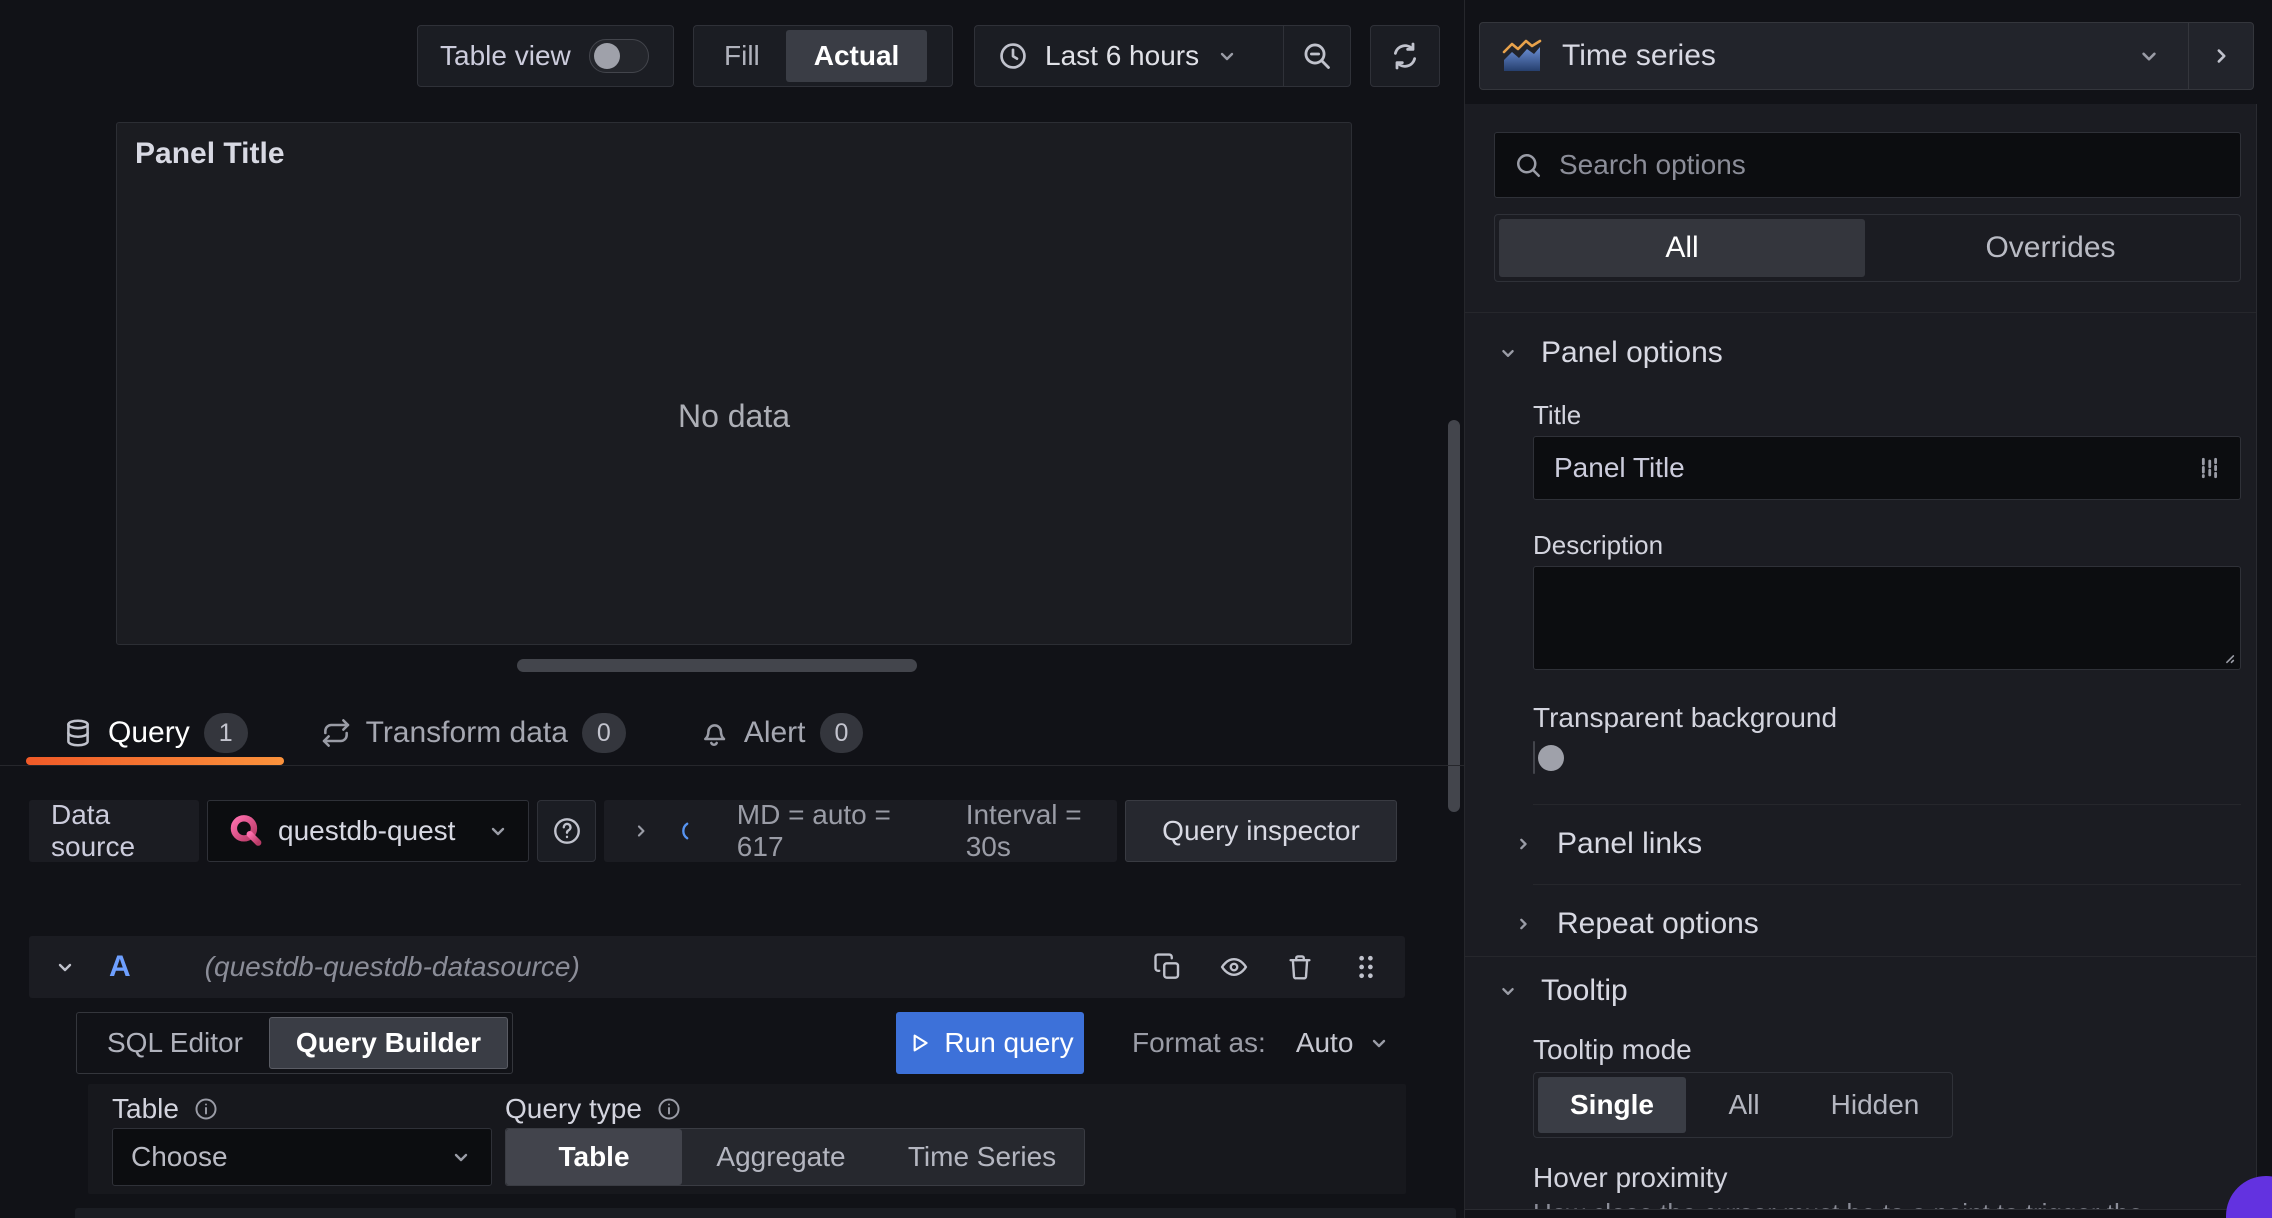  I want to click on tooltip-mode-hidden: Hidden, so click(1875, 1105).